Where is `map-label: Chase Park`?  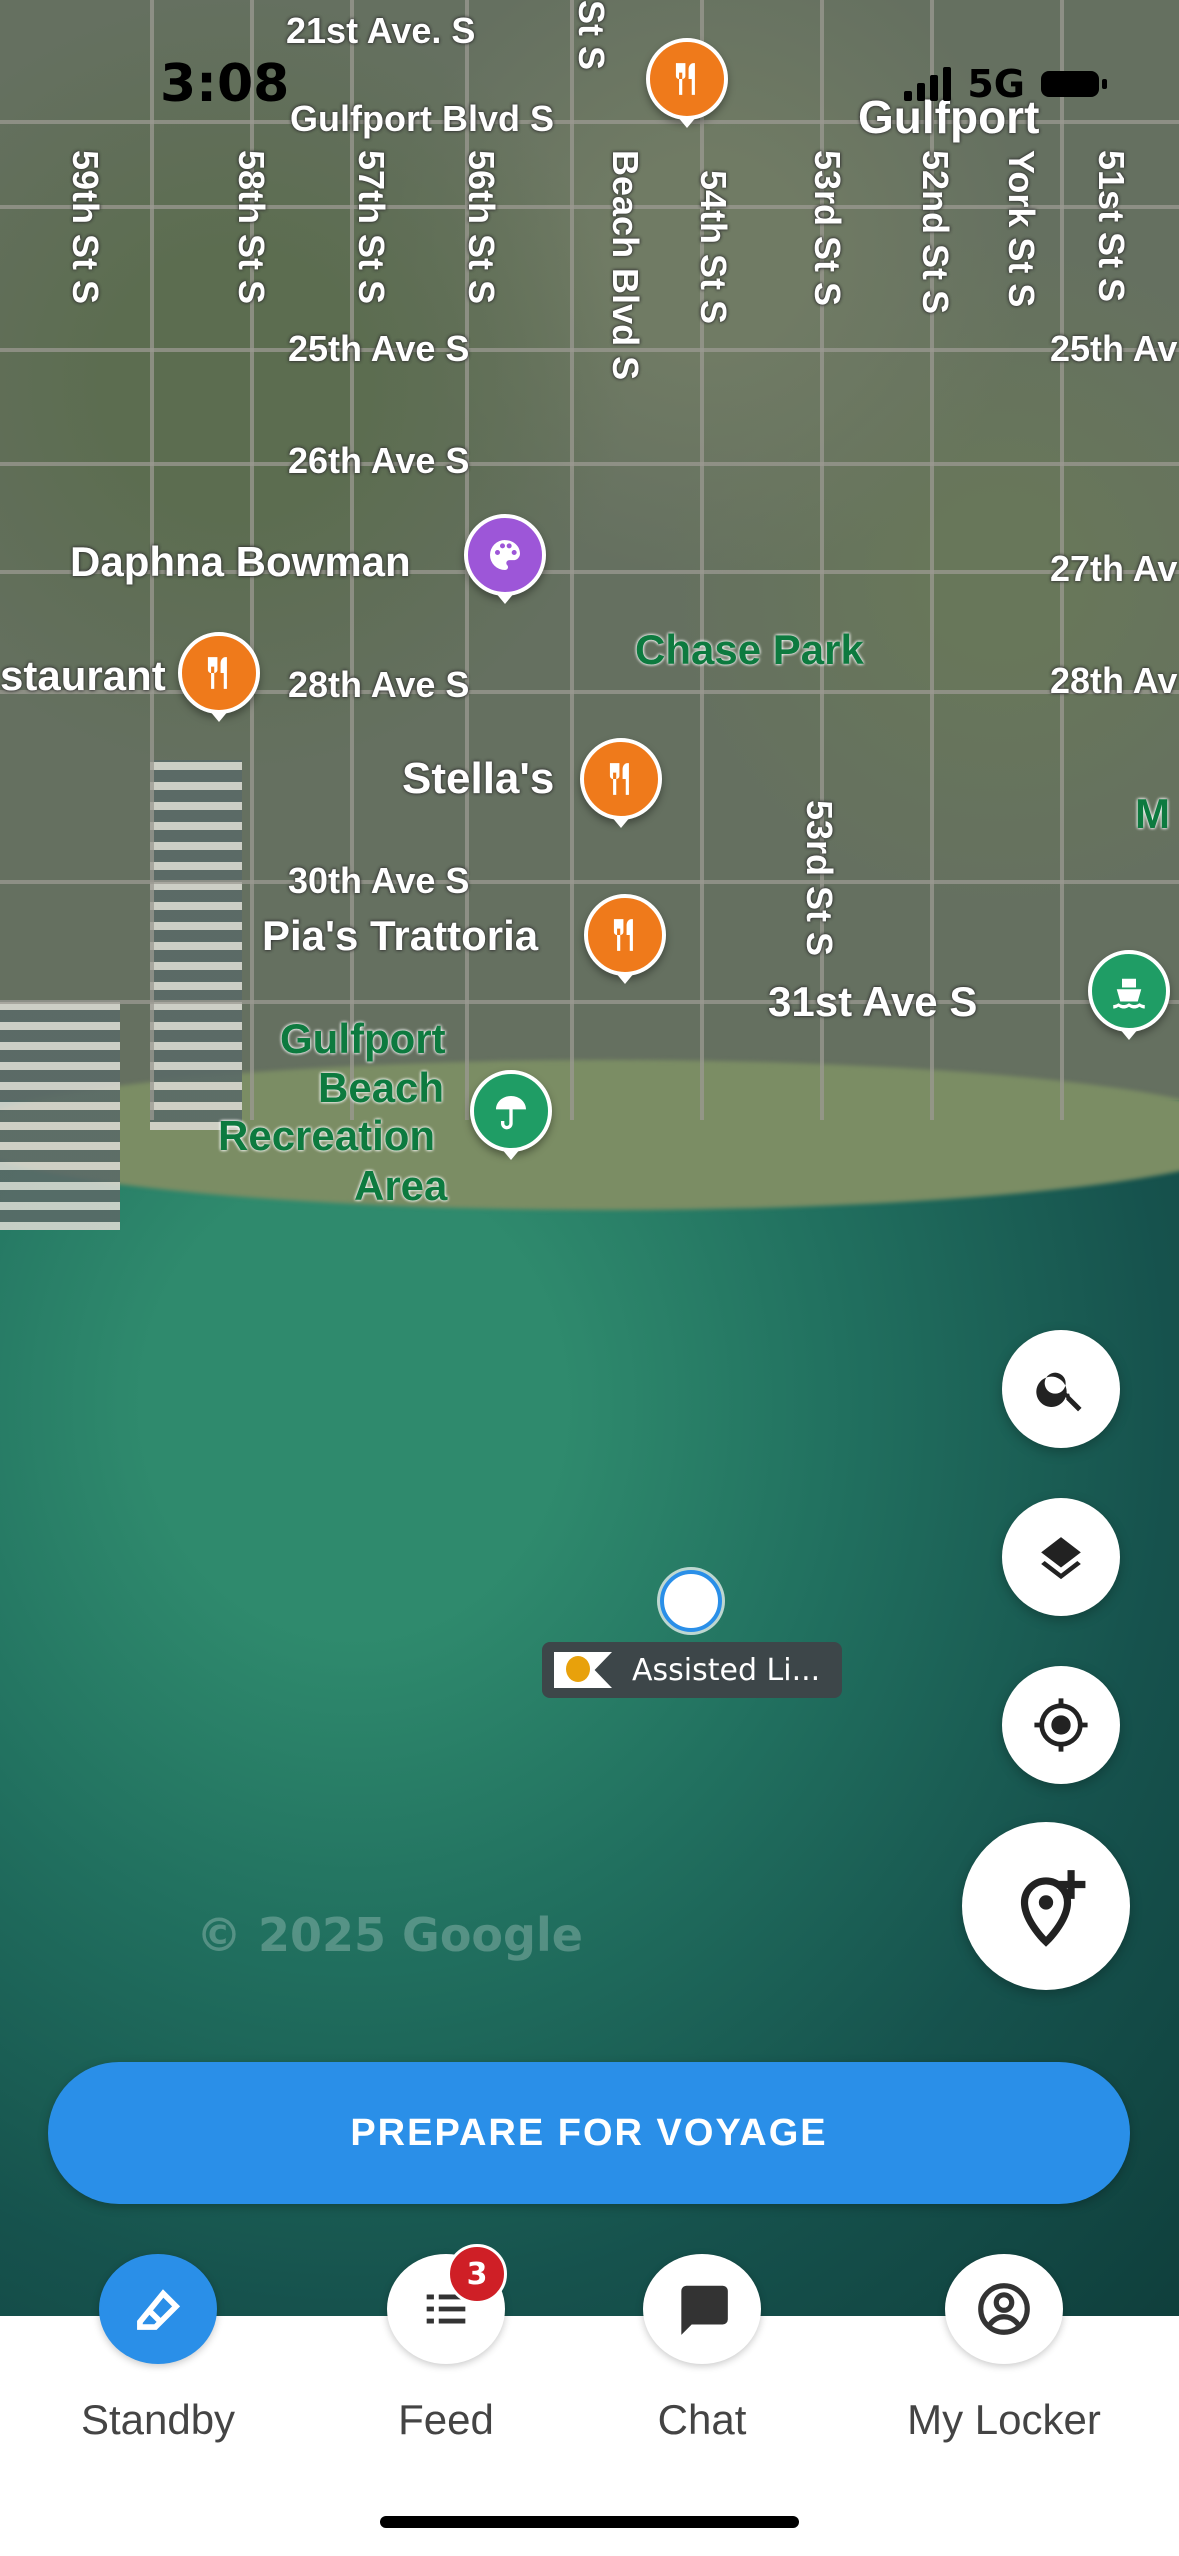
map-label: Chase Park is located at coordinates (749, 649).